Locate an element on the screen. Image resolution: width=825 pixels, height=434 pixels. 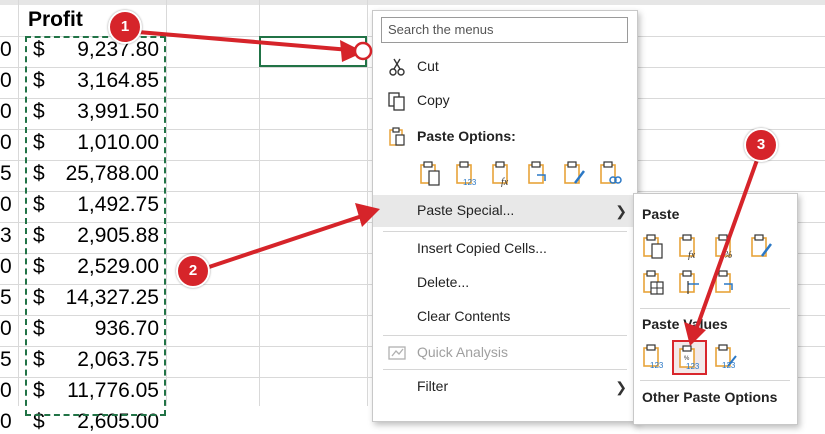
step-1-badge: 1 is located at coordinates (125, 27).